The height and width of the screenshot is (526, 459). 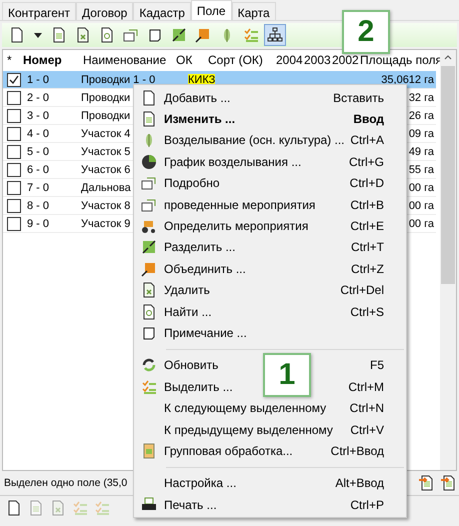 I want to click on shortcut-text: Ввод, so click(x=369, y=119).